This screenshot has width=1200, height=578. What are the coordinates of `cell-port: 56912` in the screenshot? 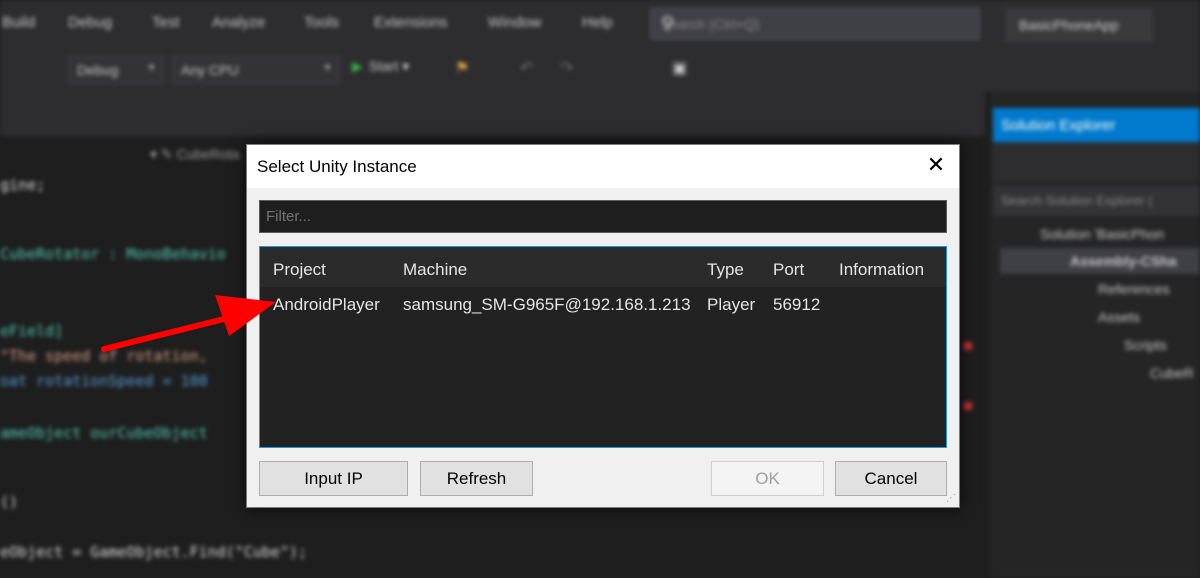 It's located at (797, 304).